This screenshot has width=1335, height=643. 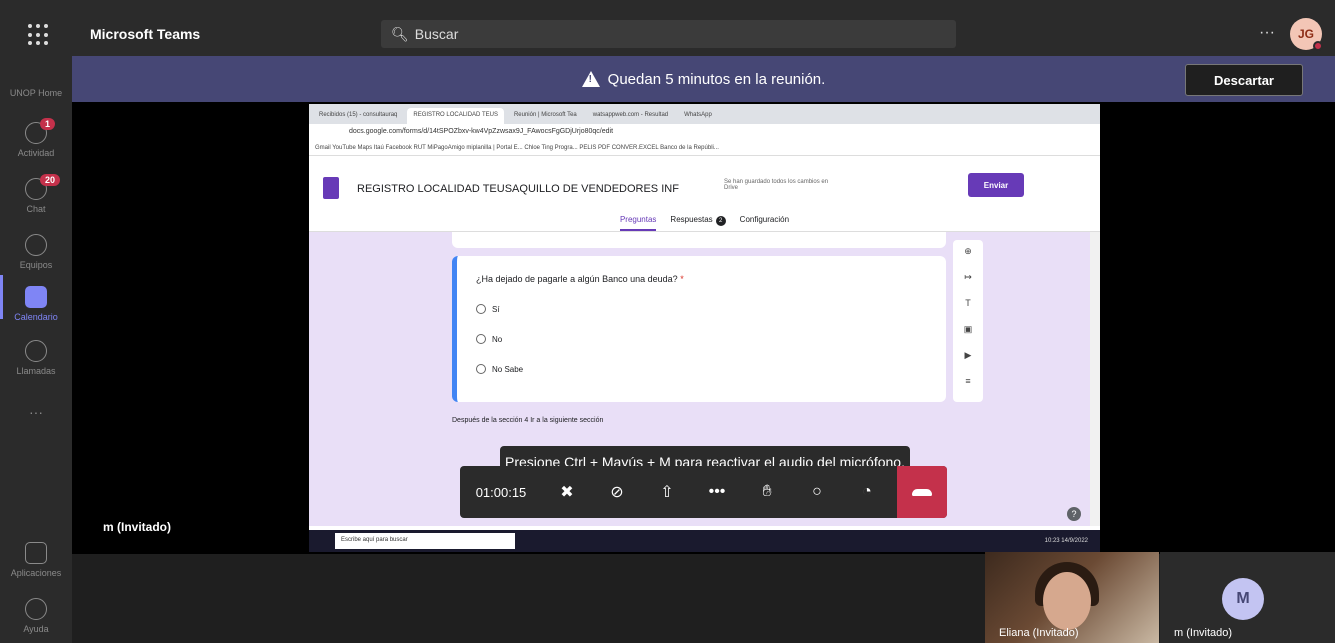 I want to click on rail-item-label: Chat, so click(x=36, y=209).